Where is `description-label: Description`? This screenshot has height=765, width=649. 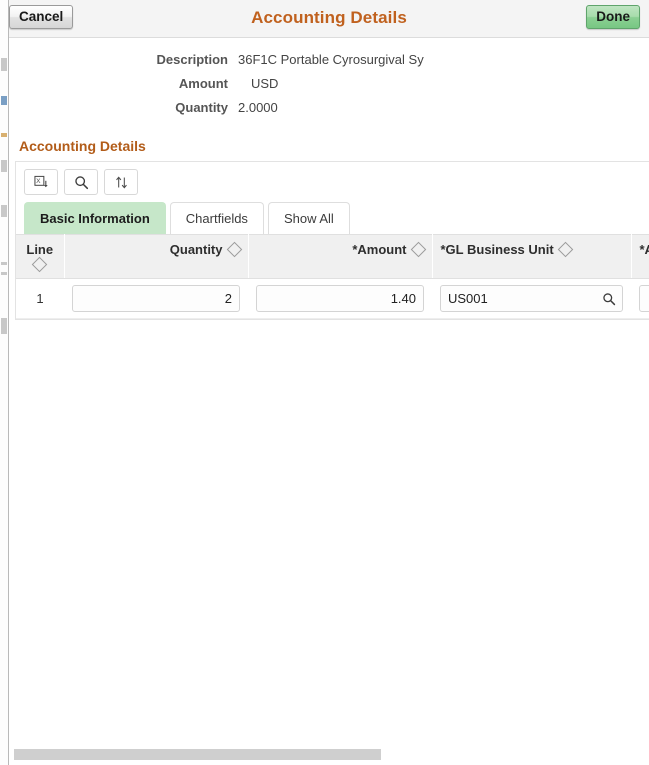 description-label: Description is located at coordinates (192, 59).